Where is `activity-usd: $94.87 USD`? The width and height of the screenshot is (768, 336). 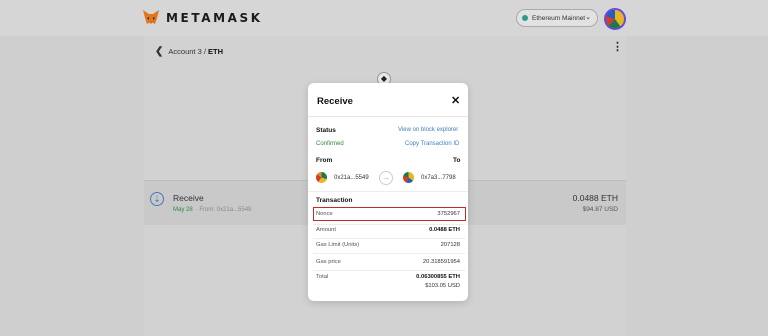
activity-usd: $94.87 USD is located at coordinates (600, 209).